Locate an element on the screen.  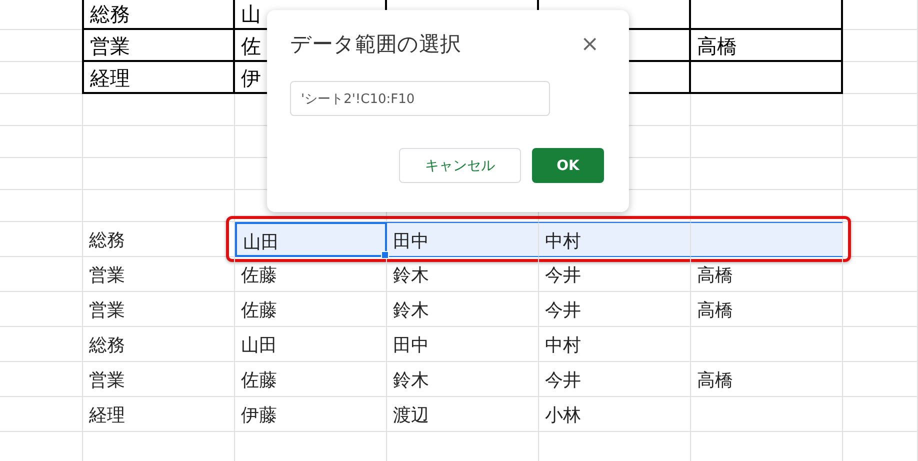
ok-button: OK is located at coordinates (568, 165).